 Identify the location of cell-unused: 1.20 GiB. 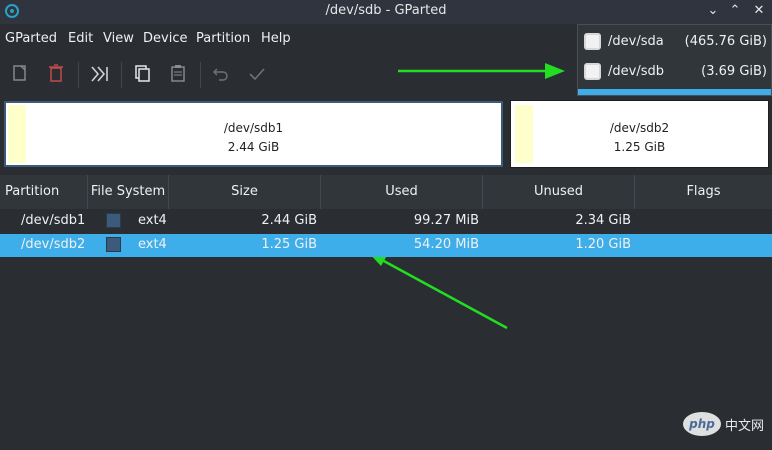
(603, 244).